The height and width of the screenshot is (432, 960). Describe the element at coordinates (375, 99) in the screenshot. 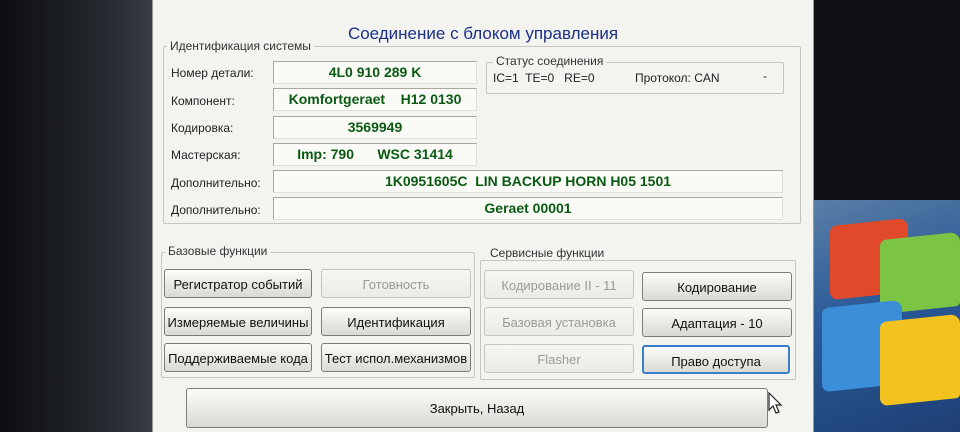

I see `component-field: Komfortgeraet H12 0130` at that location.